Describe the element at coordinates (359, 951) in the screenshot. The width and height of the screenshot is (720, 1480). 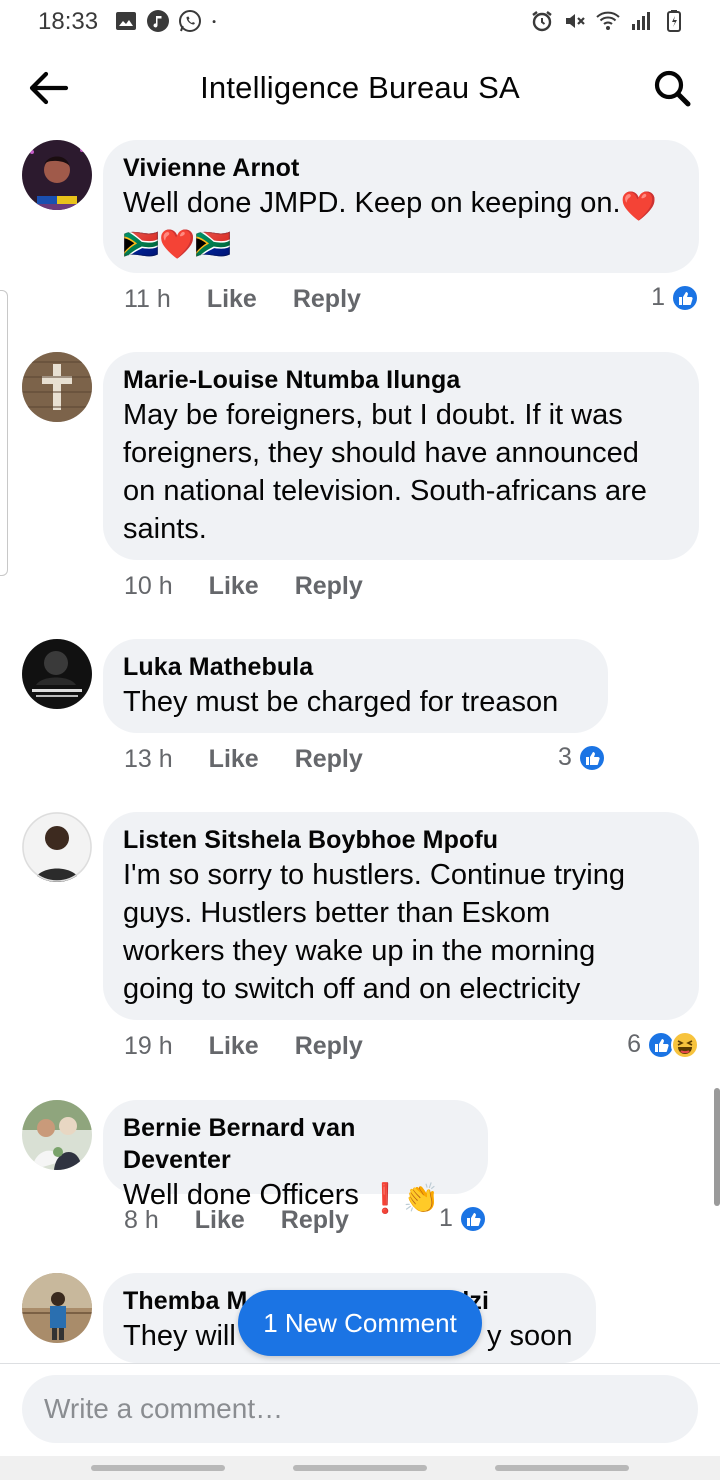
I see `comment-text-line: workers they wake up in the morning` at that location.